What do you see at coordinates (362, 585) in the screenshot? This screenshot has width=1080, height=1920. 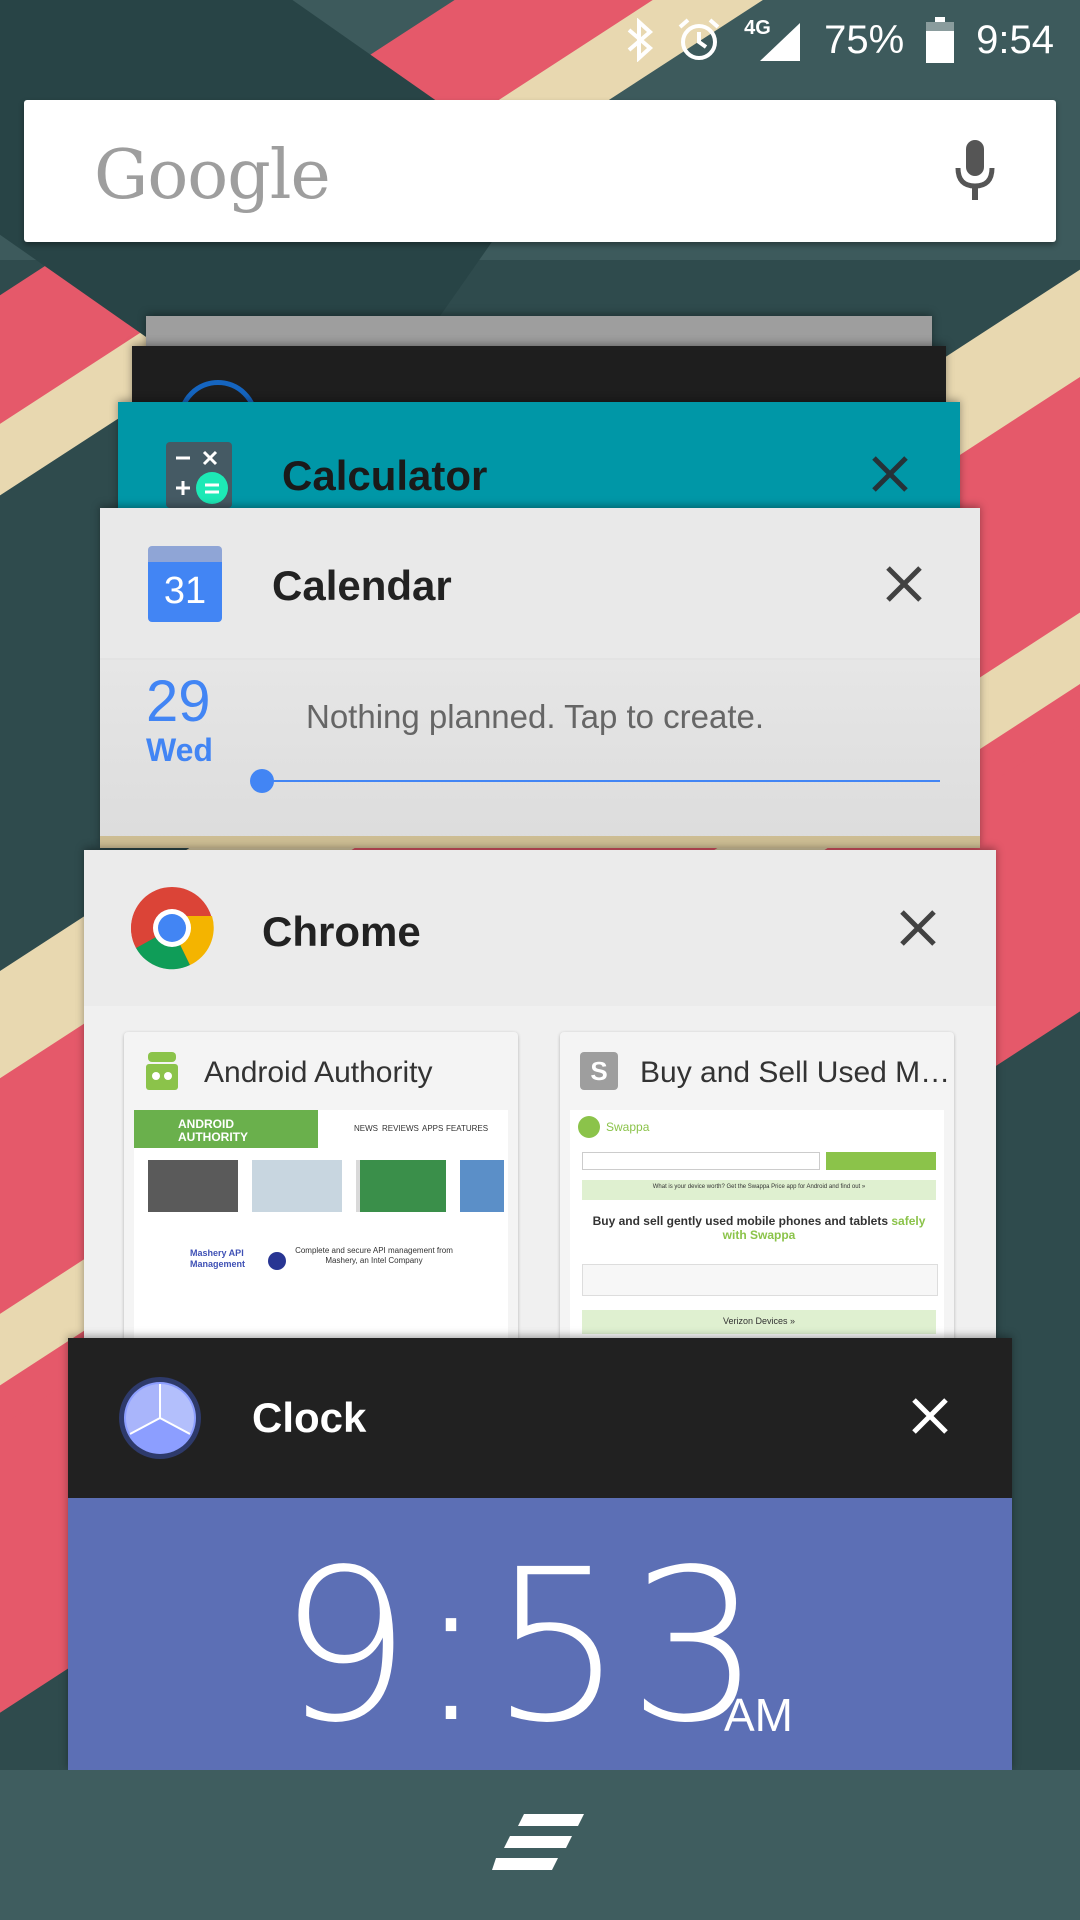 I see `calendar-title: Calendar` at bounding box center [362, 585].